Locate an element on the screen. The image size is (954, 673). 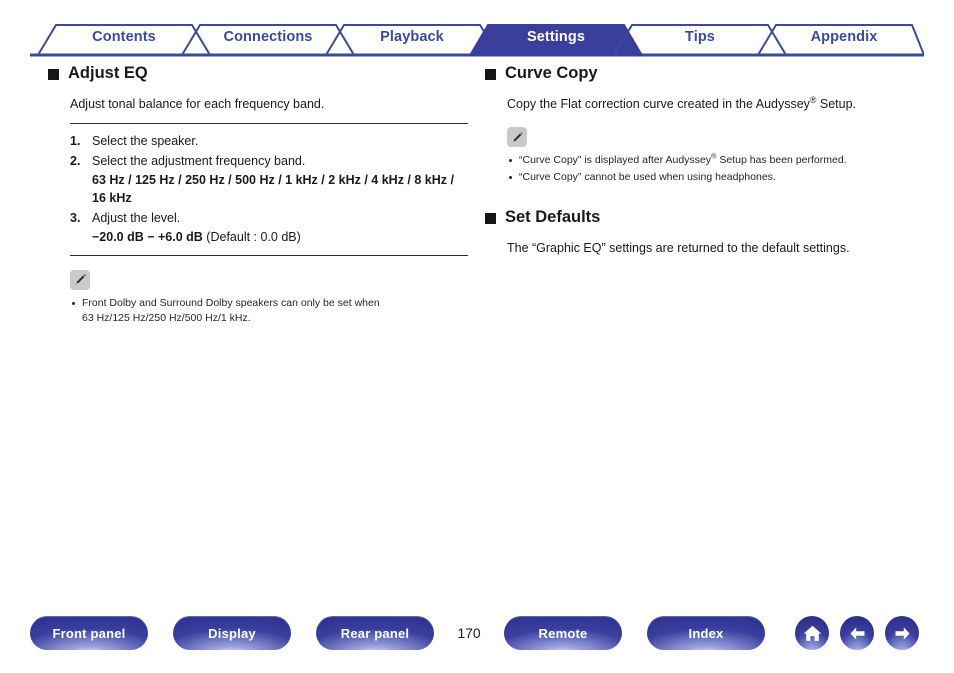
step-number: 2. is located at coordinates (75, 160).